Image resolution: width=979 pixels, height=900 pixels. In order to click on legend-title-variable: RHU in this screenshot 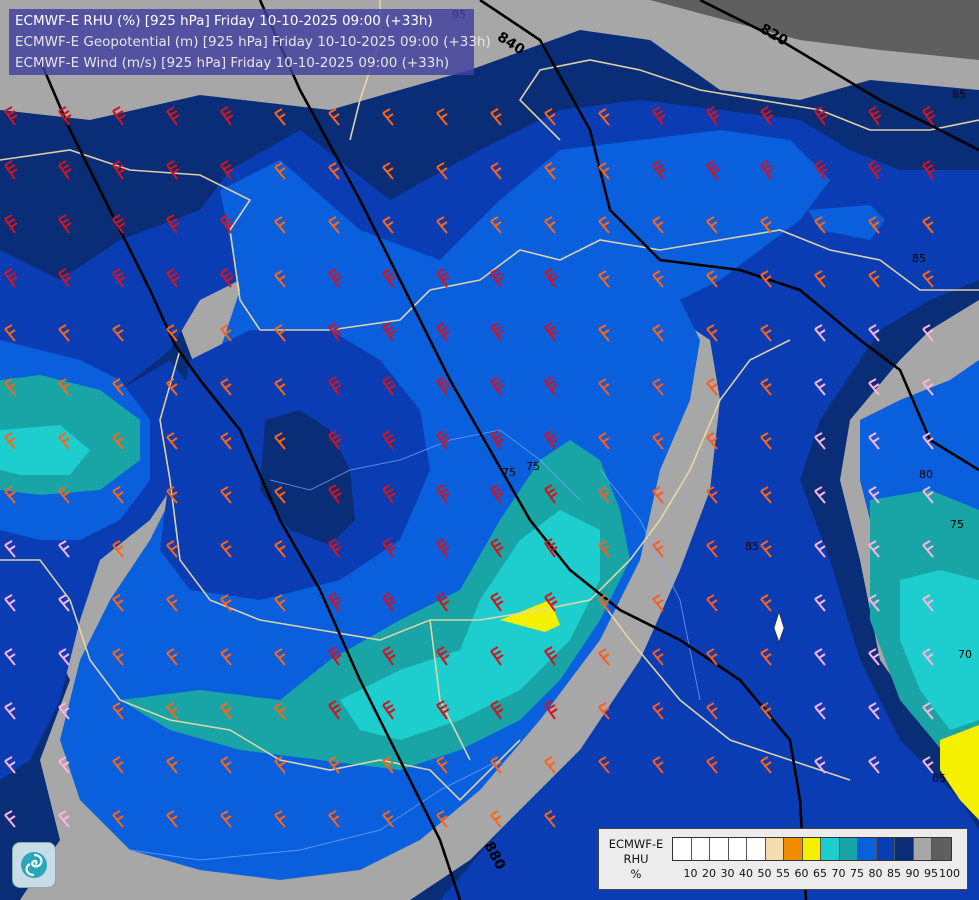, I will do `click(636, 859)`.